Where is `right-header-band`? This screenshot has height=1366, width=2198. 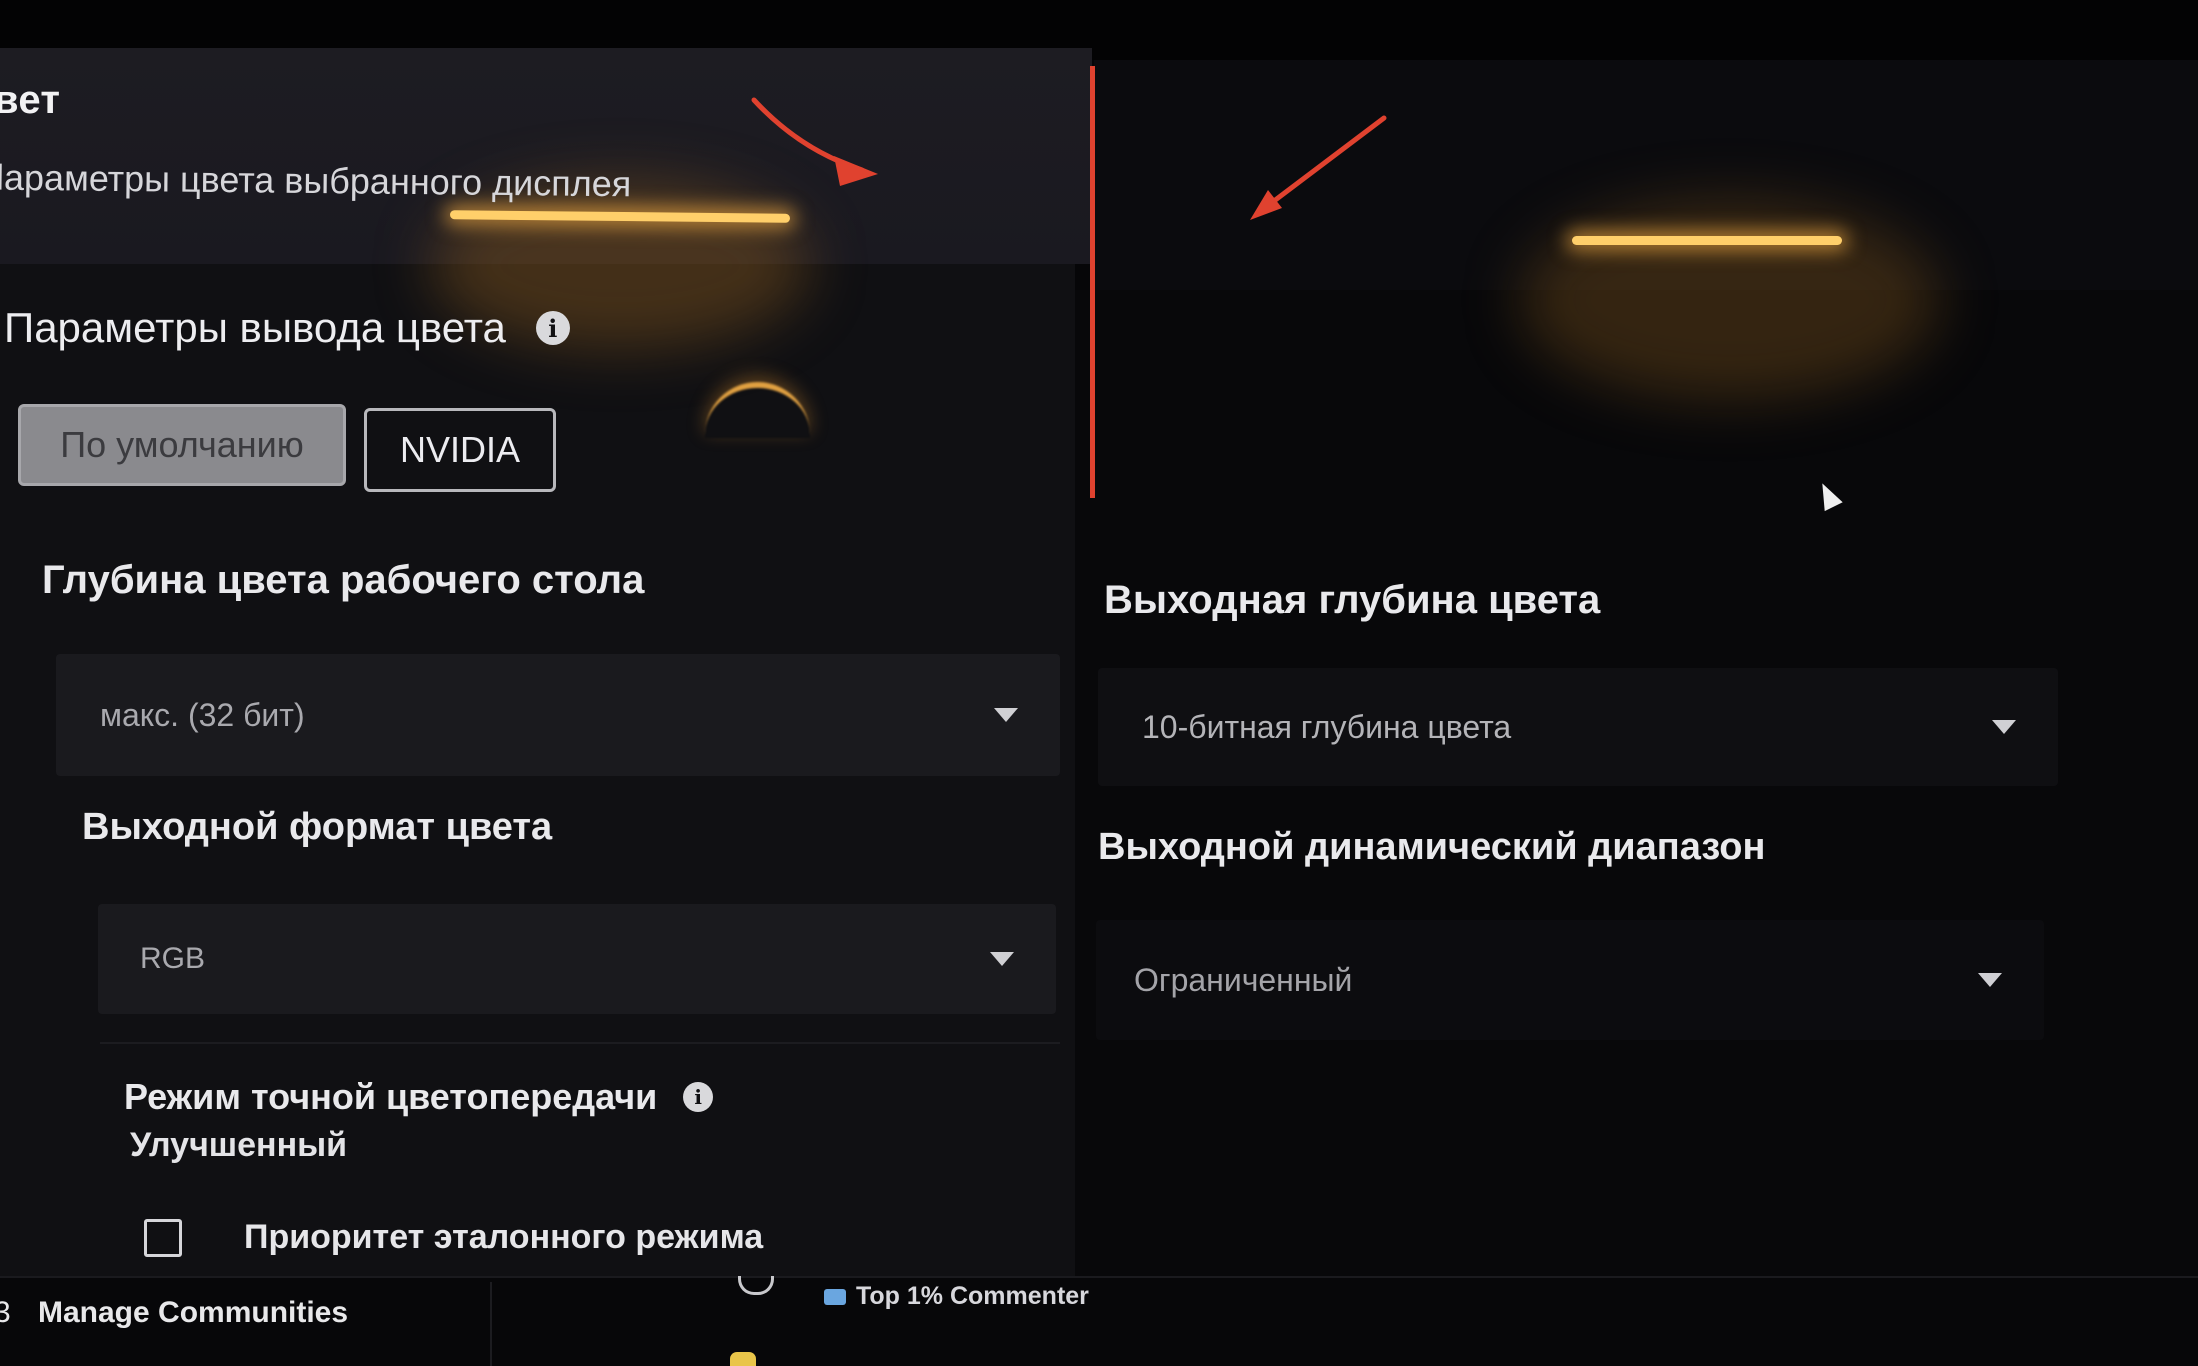 right-header-band is located at coordinates (1646, 175).